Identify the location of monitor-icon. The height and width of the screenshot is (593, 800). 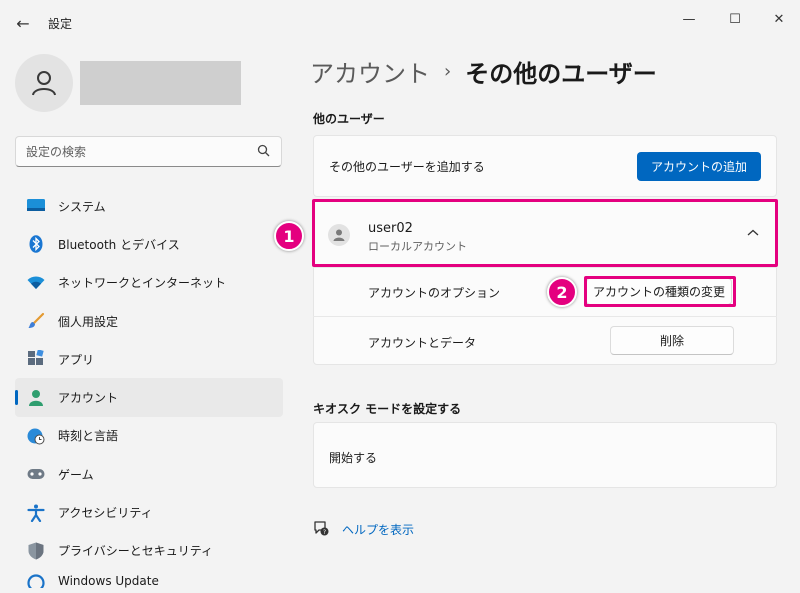
(36, 206).